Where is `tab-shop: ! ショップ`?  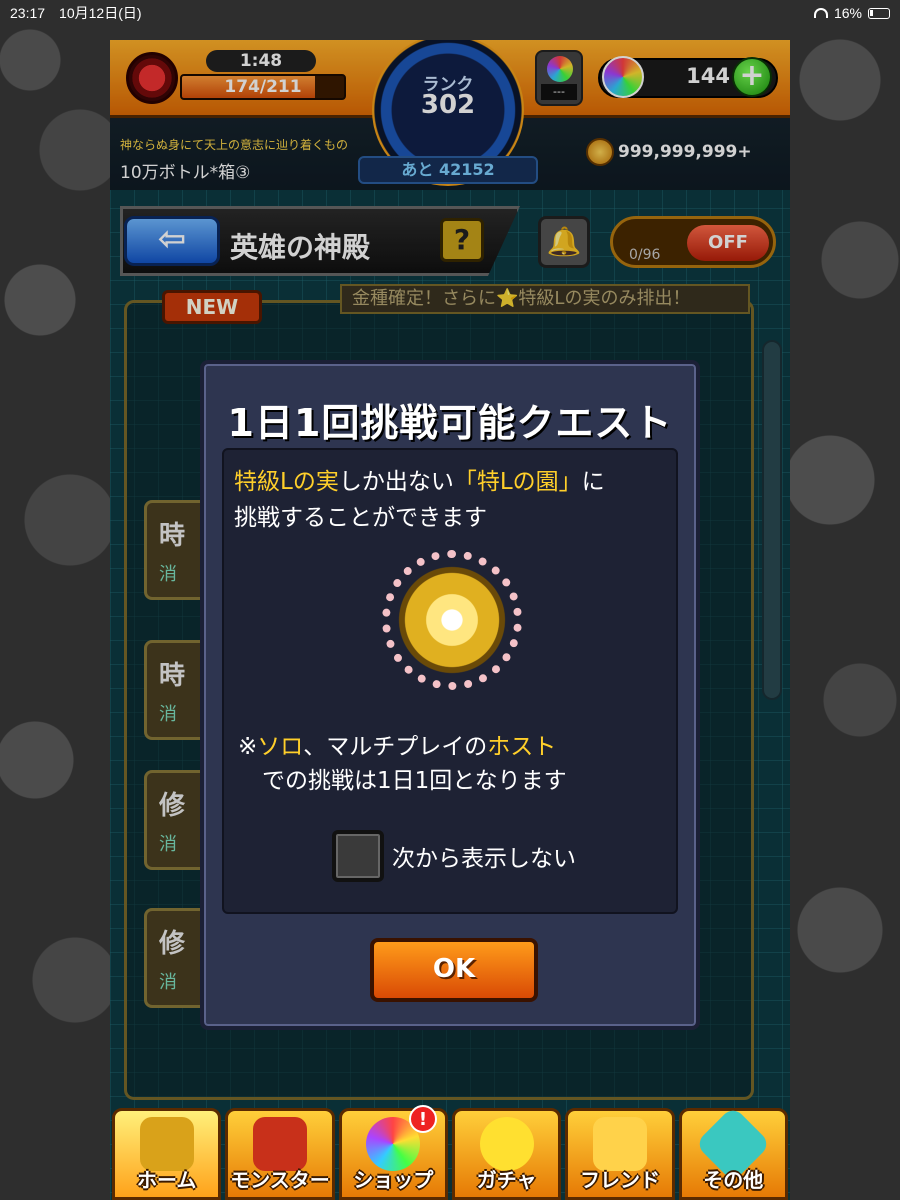
tab-shop: ! ショップ is located at coordinates (393, 1152).